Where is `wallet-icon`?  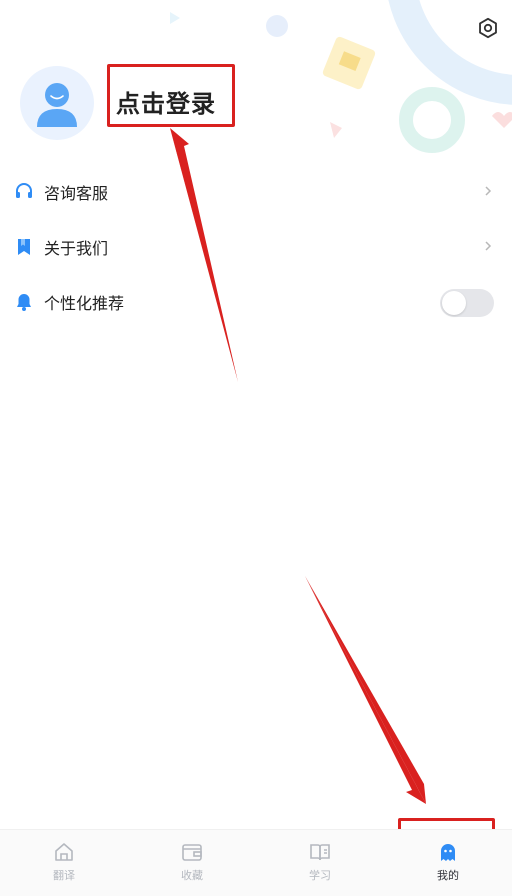 wallet-icon is located at coordinates (192, 852).